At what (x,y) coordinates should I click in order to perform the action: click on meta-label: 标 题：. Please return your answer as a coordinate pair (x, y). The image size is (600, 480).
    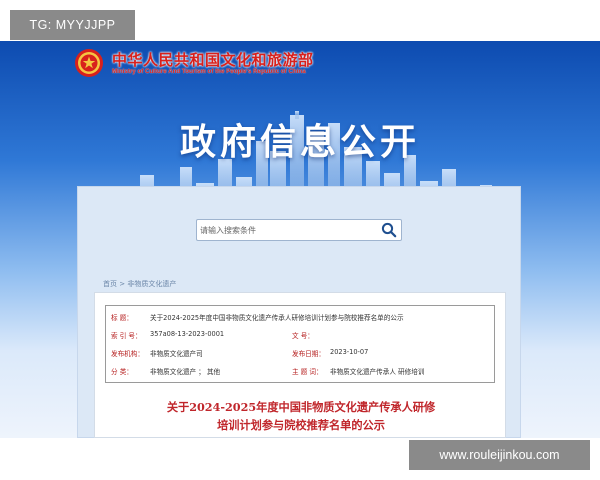
    Looking at the image, I should click on (122, 318).